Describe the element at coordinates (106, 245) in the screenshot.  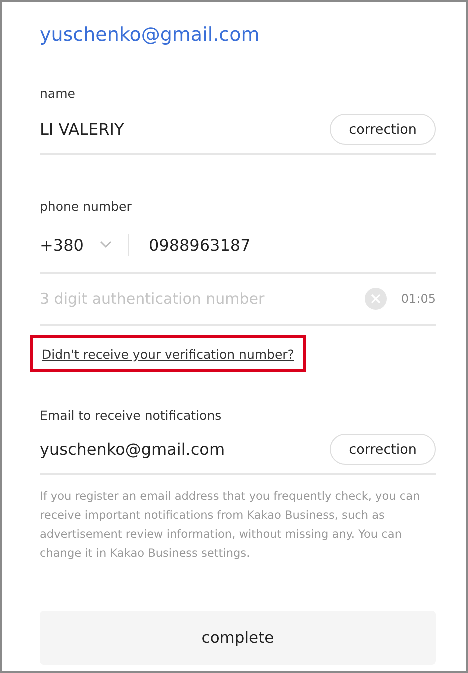
I see `chevron-down-icon` at that location.